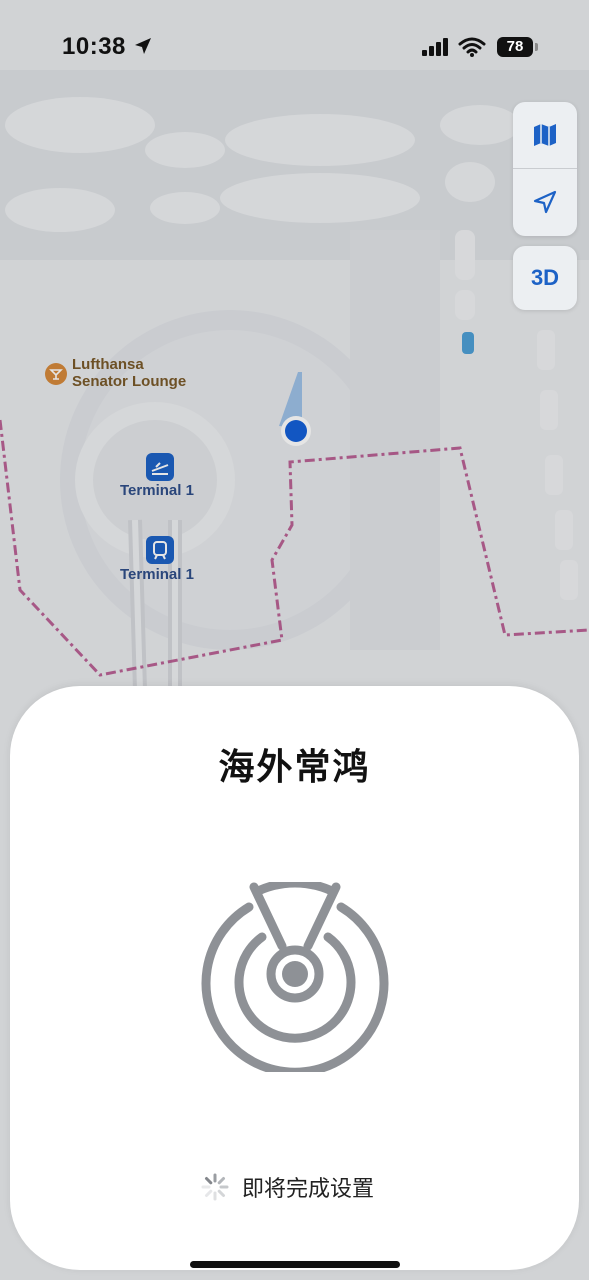 This screenshot has width=589, height=1280. I want to click on sheet-title: 海外常鸿, so click(294, 766).